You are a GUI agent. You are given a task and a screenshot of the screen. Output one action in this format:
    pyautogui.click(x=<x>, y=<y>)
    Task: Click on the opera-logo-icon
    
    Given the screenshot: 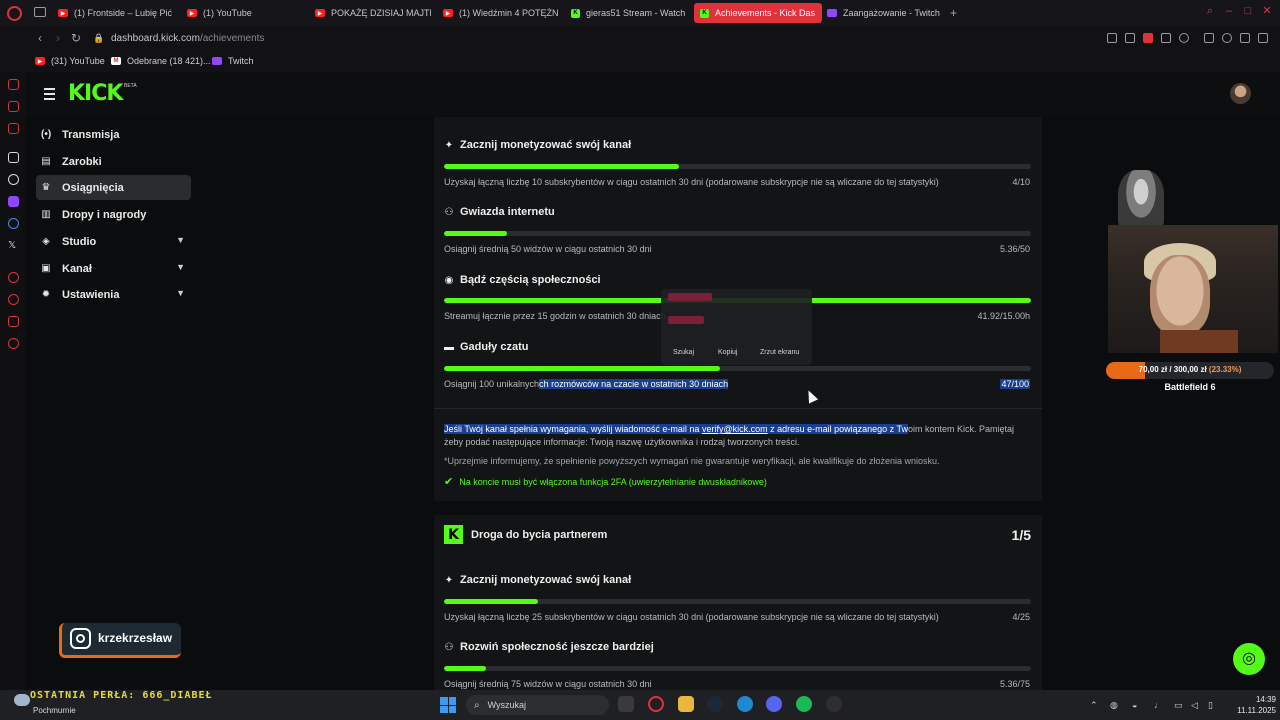 What is the action you would take?
    pyautogui.click(x=14, y=13)
    